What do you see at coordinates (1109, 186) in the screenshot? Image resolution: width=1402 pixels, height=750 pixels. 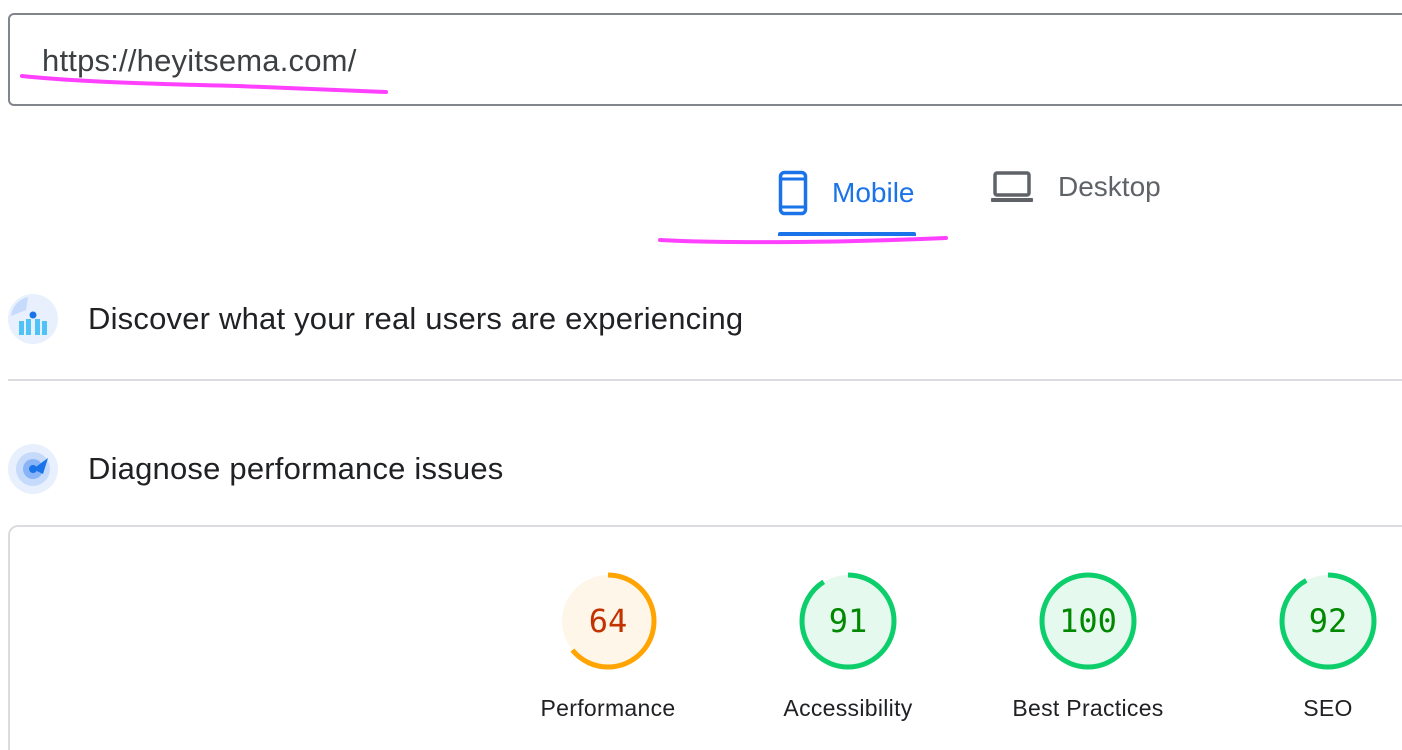 I see `tab-desktop-label: Desktop` at bounding box center [1109, 186].